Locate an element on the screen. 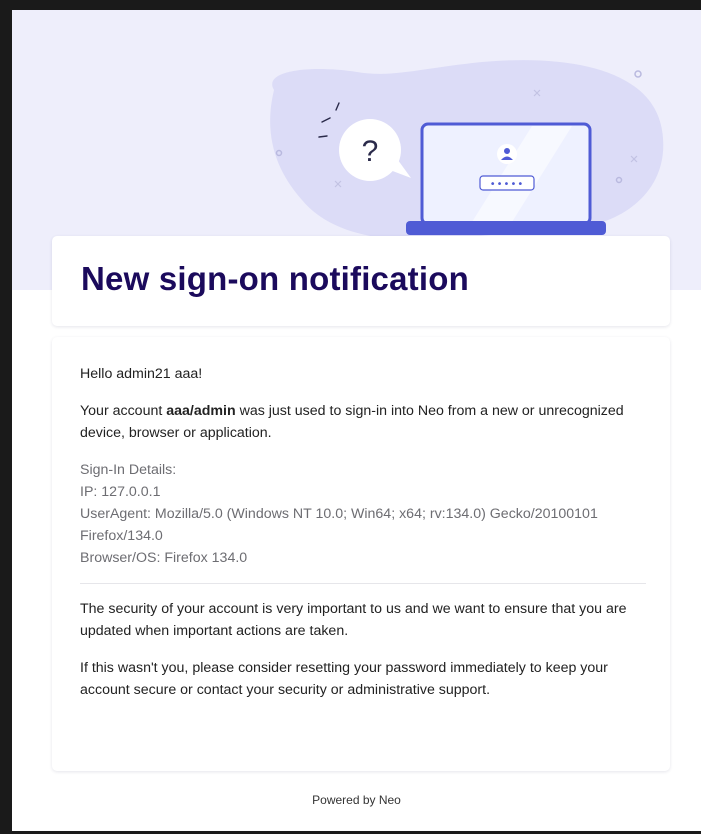 The height and width of the screenshot is (834, 701). sign-on-illustration: ? ••••• is located at coordinates (467, 150).